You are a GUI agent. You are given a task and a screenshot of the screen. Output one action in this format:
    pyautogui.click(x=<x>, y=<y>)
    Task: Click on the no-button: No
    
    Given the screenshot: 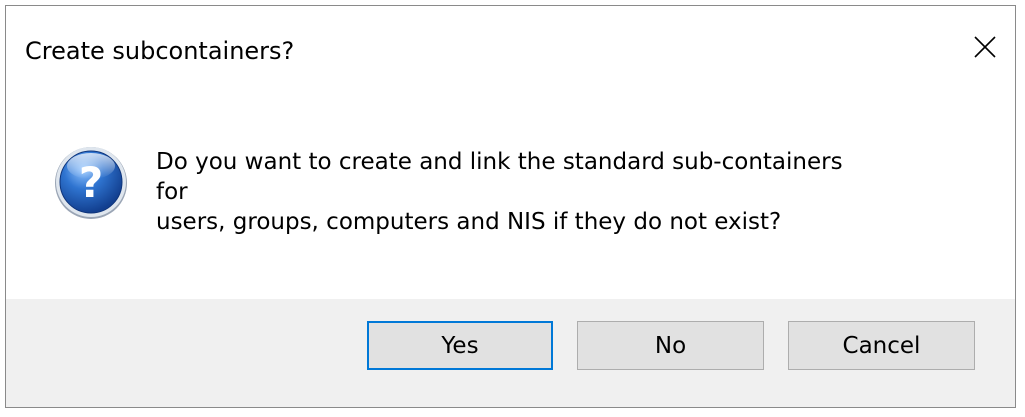 What is the action you would take?
    pyautogui.click(x=670, y=345)
    